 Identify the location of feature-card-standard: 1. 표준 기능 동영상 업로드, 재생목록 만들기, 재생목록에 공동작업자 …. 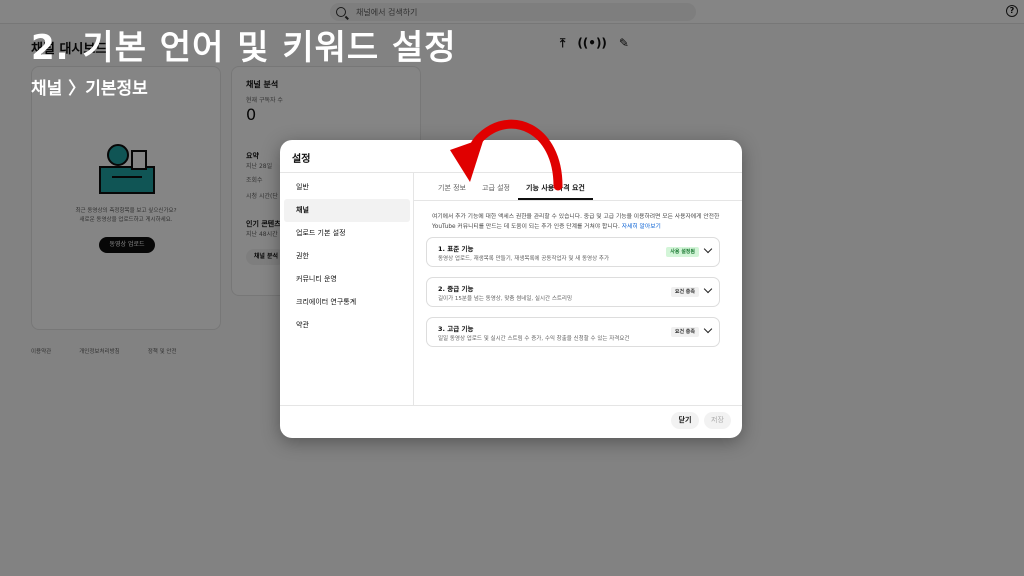
(573, 252).